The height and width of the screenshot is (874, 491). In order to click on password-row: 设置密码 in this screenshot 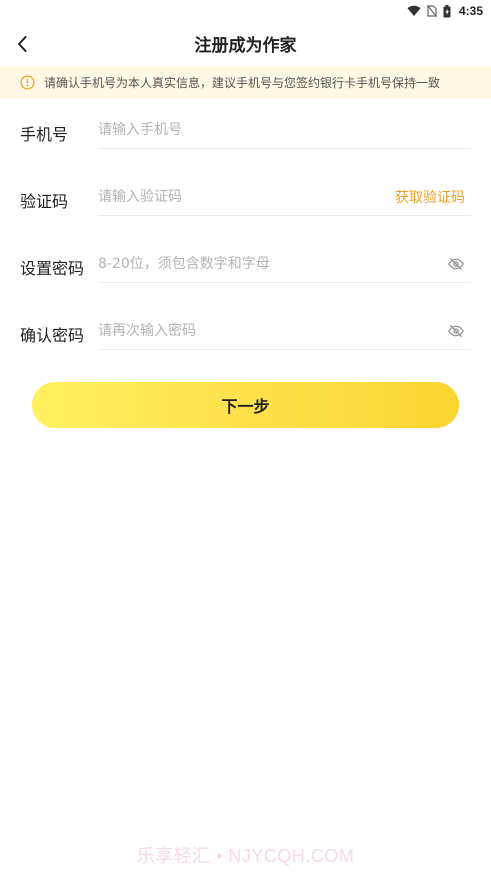, I will do `click(245, 270)`.